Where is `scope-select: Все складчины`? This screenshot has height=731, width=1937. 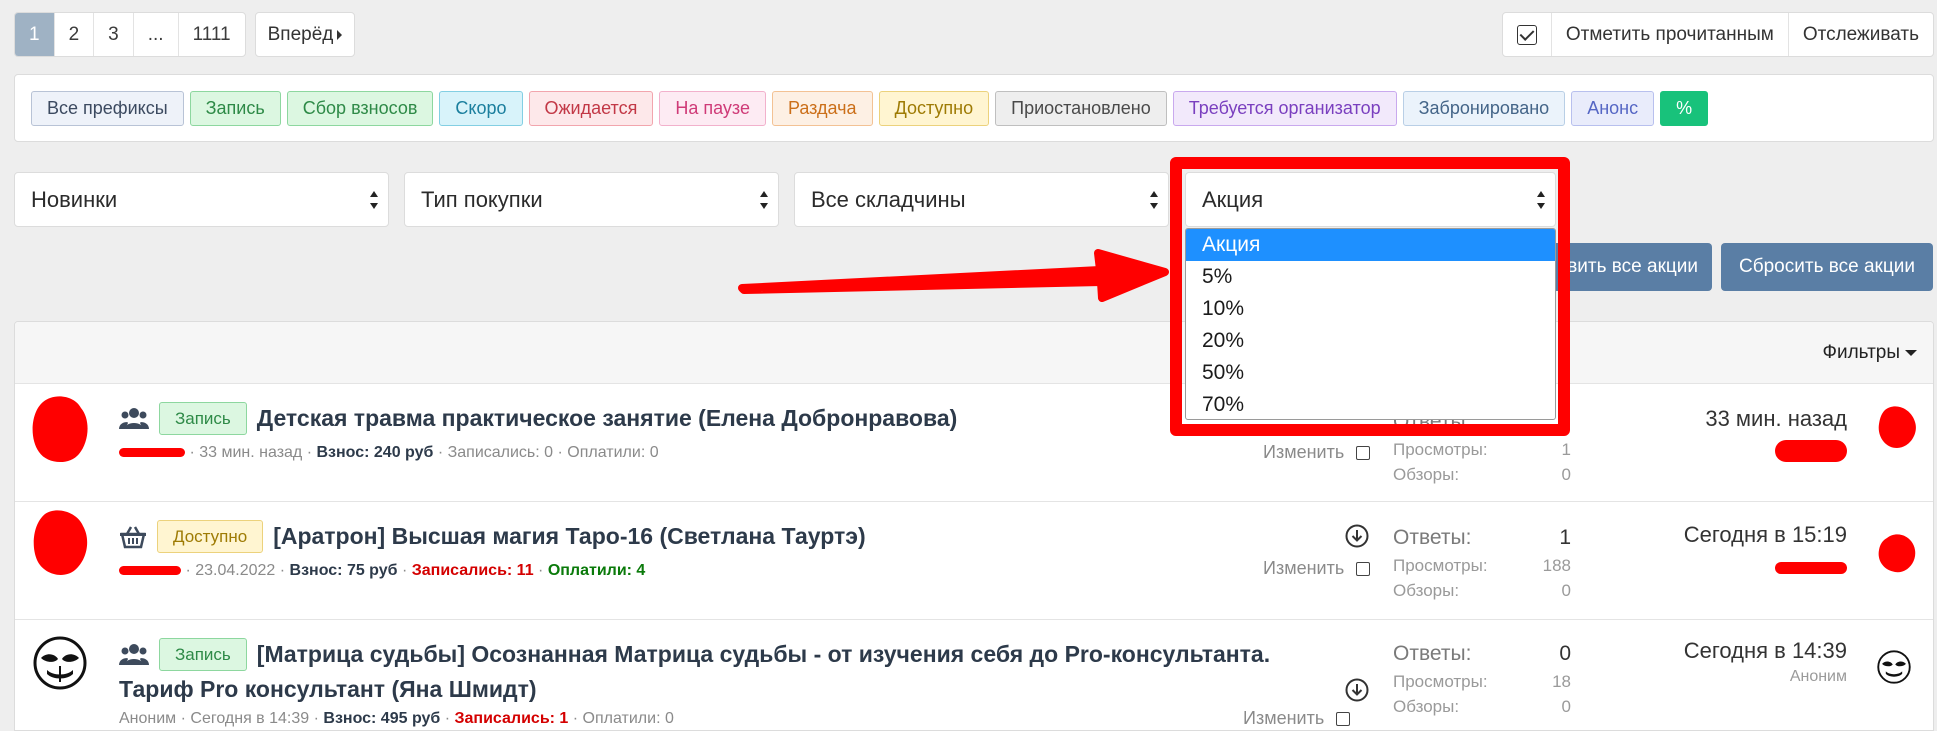
scope-select: Все складчины is located at coordinates (981, 199).